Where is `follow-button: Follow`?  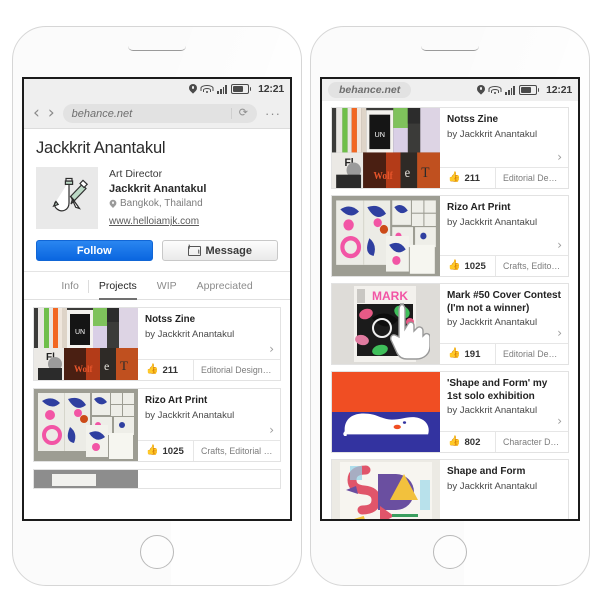
follow-button: Follow is located at coordinates (94, 251).